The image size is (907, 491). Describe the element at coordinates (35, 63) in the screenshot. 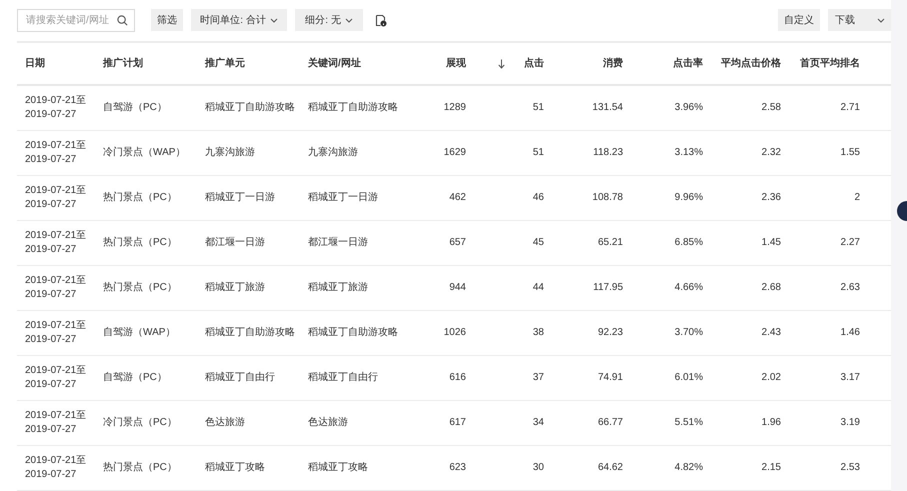

I see `column-header: 日期` at that location.